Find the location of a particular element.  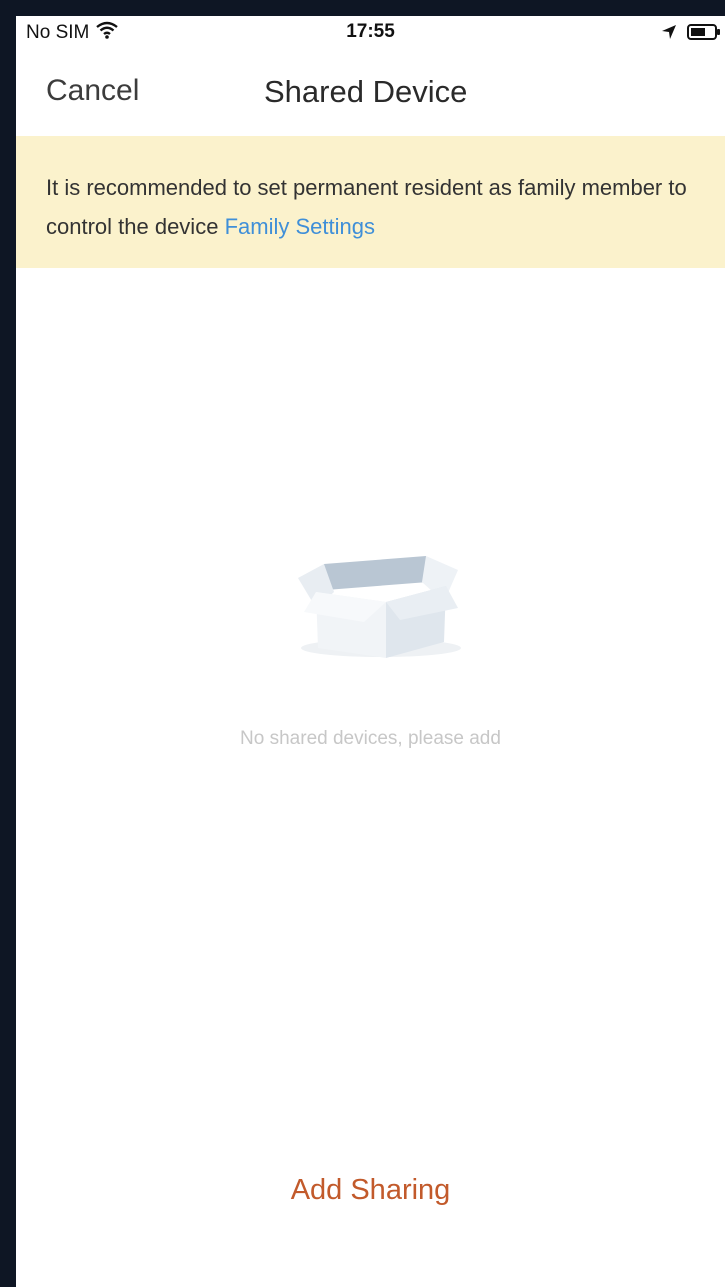

battery-icon is located at coordinates (704, 34).